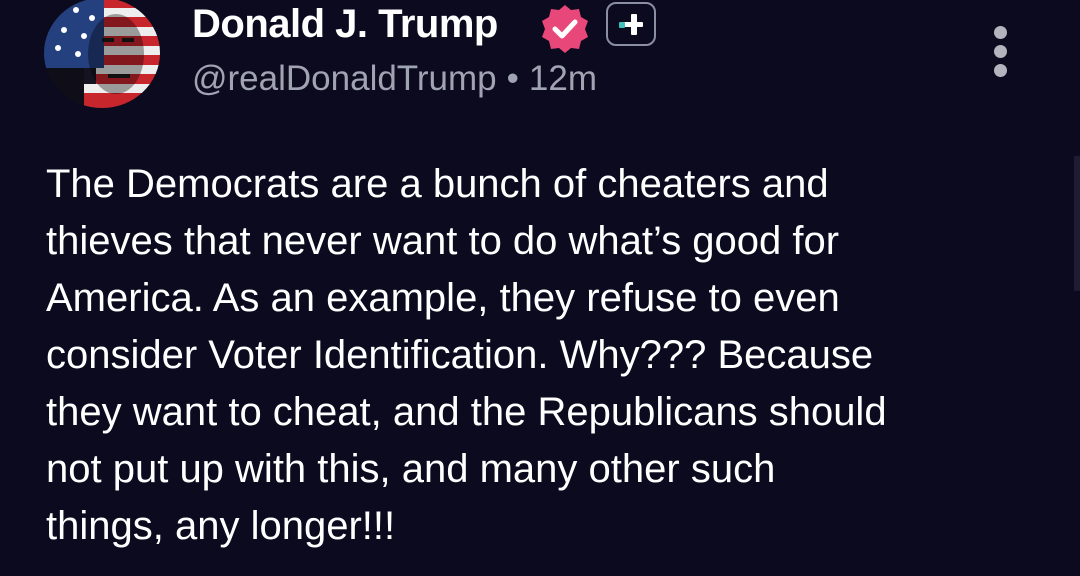 The width and height of the screenshot is (1080, 576). Describe the element at coordinates (344, 78) in the screenshot. I see `author-handle: @realDonaldTrump` at that location.